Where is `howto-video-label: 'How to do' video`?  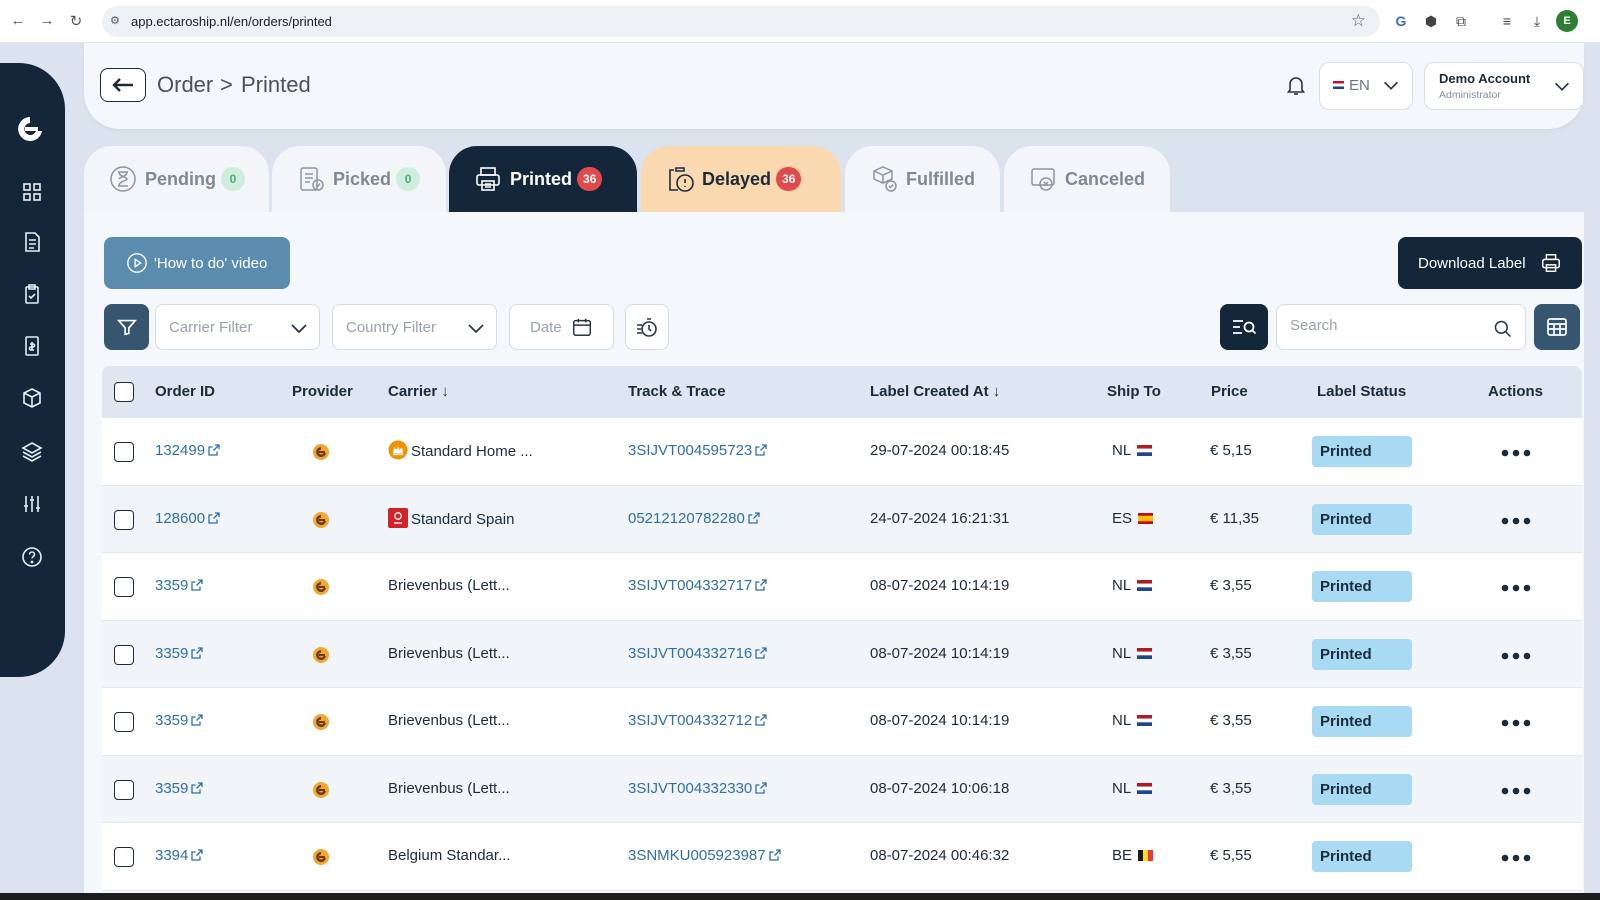
howto-video-label: 'How to do' video is located at coordinates (211, 263).